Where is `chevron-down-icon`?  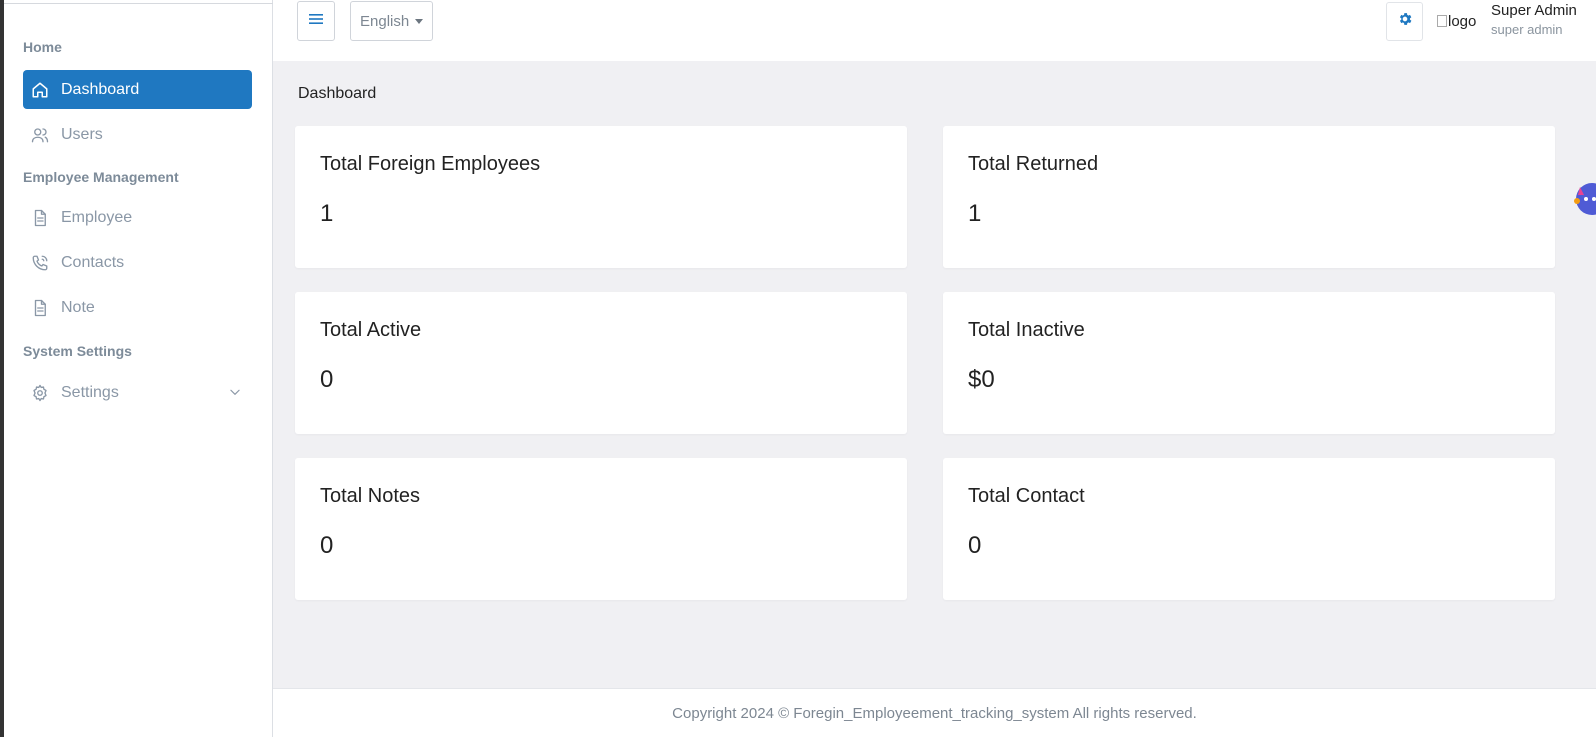
chevron-down-icon is located at coordinates (235, 392).